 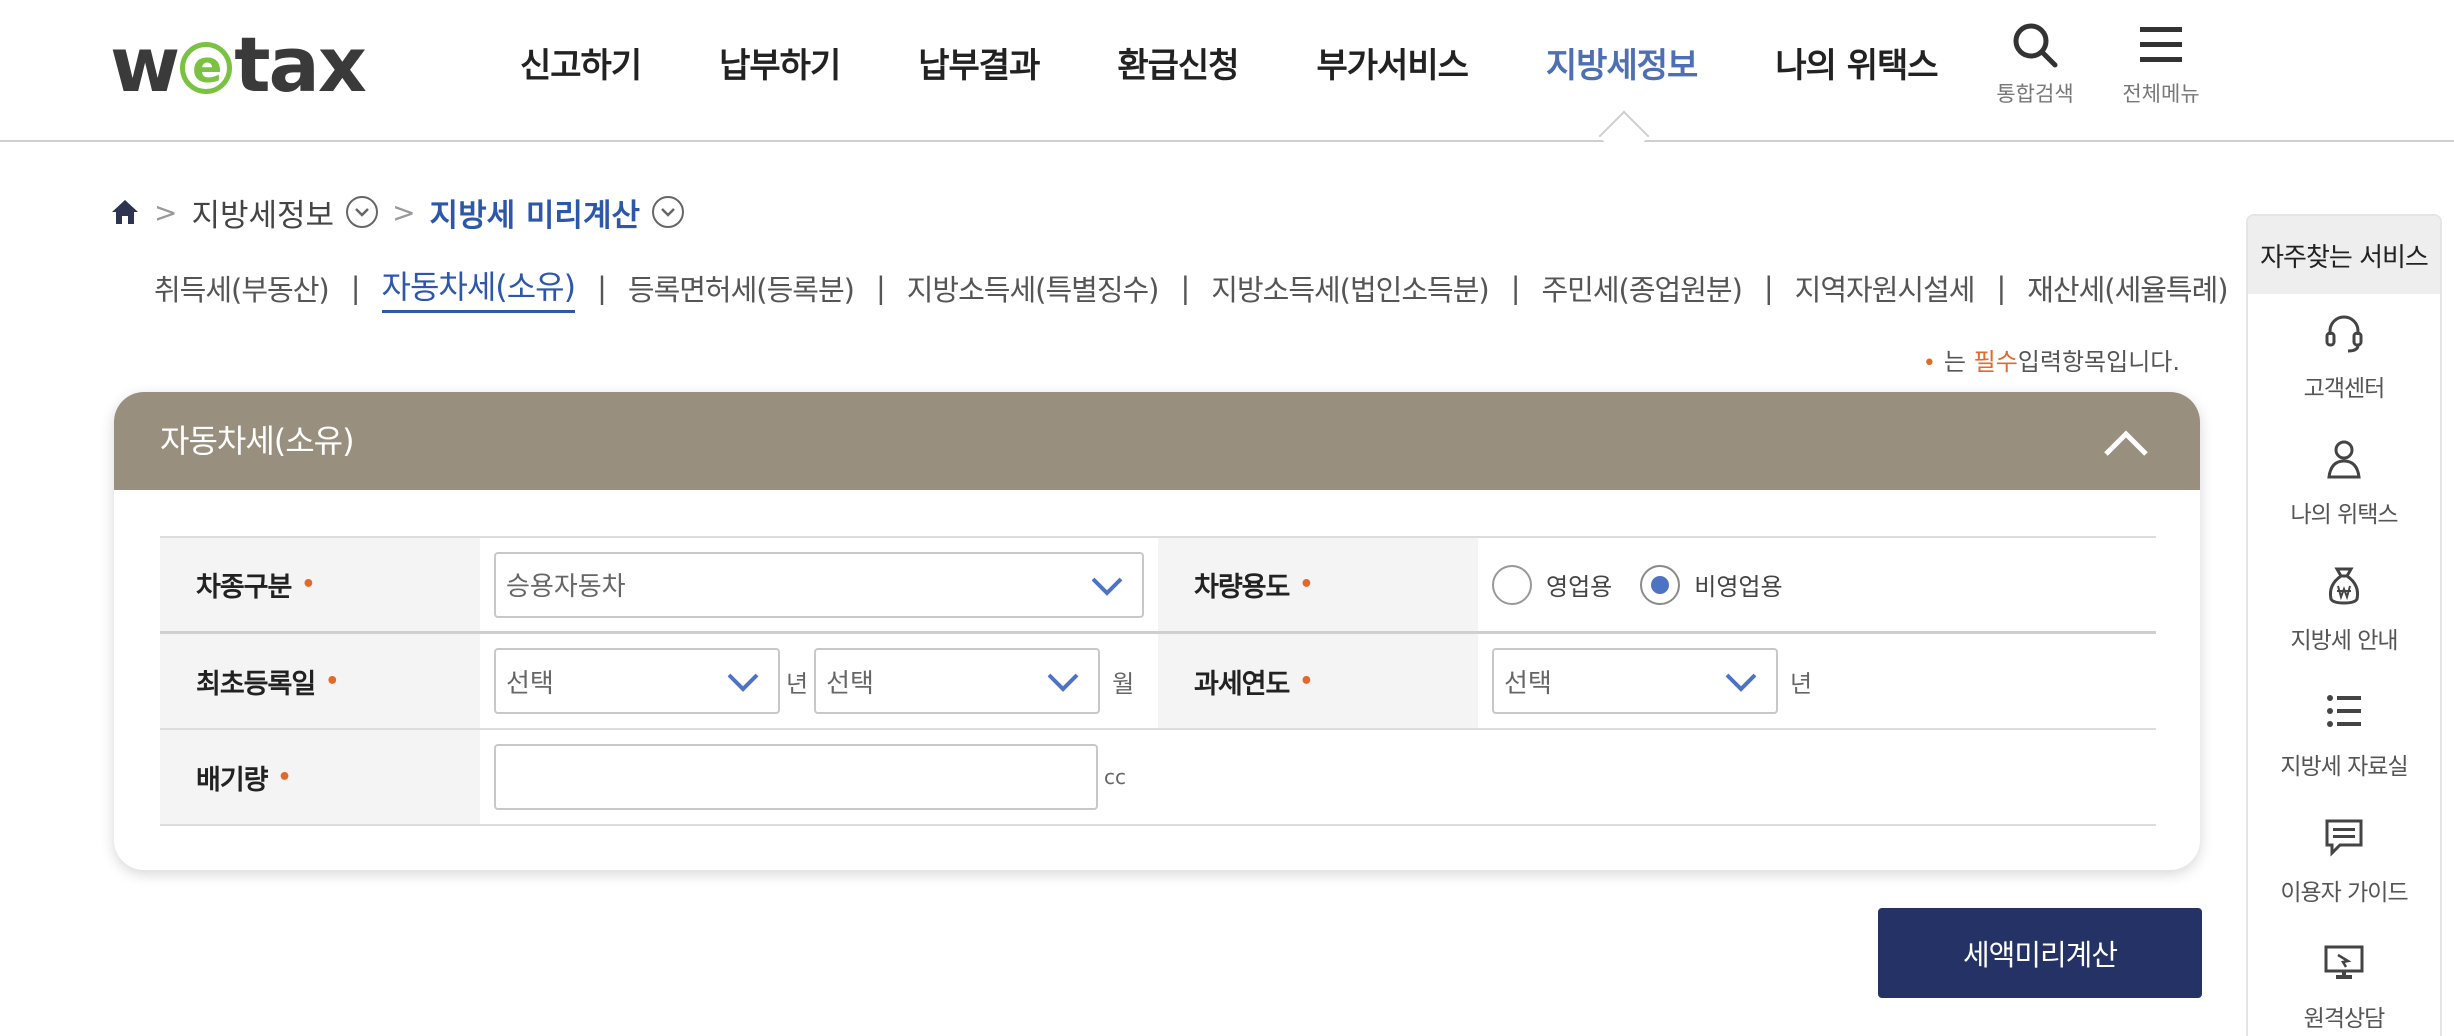 What do you see at coordinates (2344, 334) in the screenshot?
I see `headset-icon` at bounding box center [2344, 334].